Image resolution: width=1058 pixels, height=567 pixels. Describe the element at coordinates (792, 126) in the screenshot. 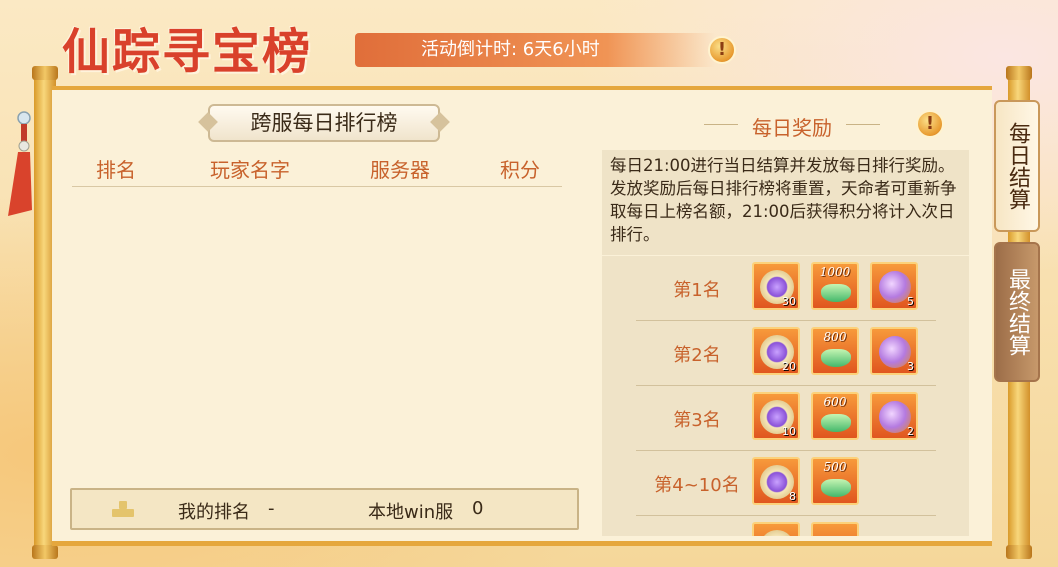

I see `daily-reward-title: 每日奖励` at that location.